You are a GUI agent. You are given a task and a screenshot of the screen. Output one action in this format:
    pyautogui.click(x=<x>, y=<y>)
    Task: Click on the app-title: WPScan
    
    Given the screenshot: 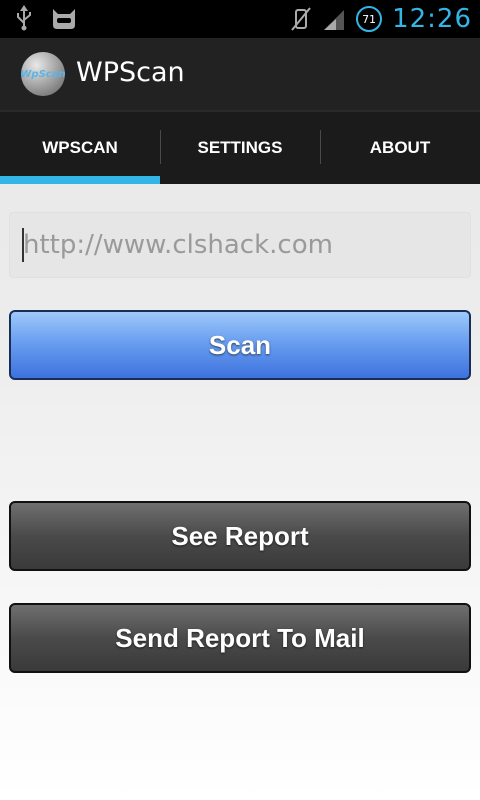 What is the action you would take?
    pyautogui.click(x=130, y=72)
    